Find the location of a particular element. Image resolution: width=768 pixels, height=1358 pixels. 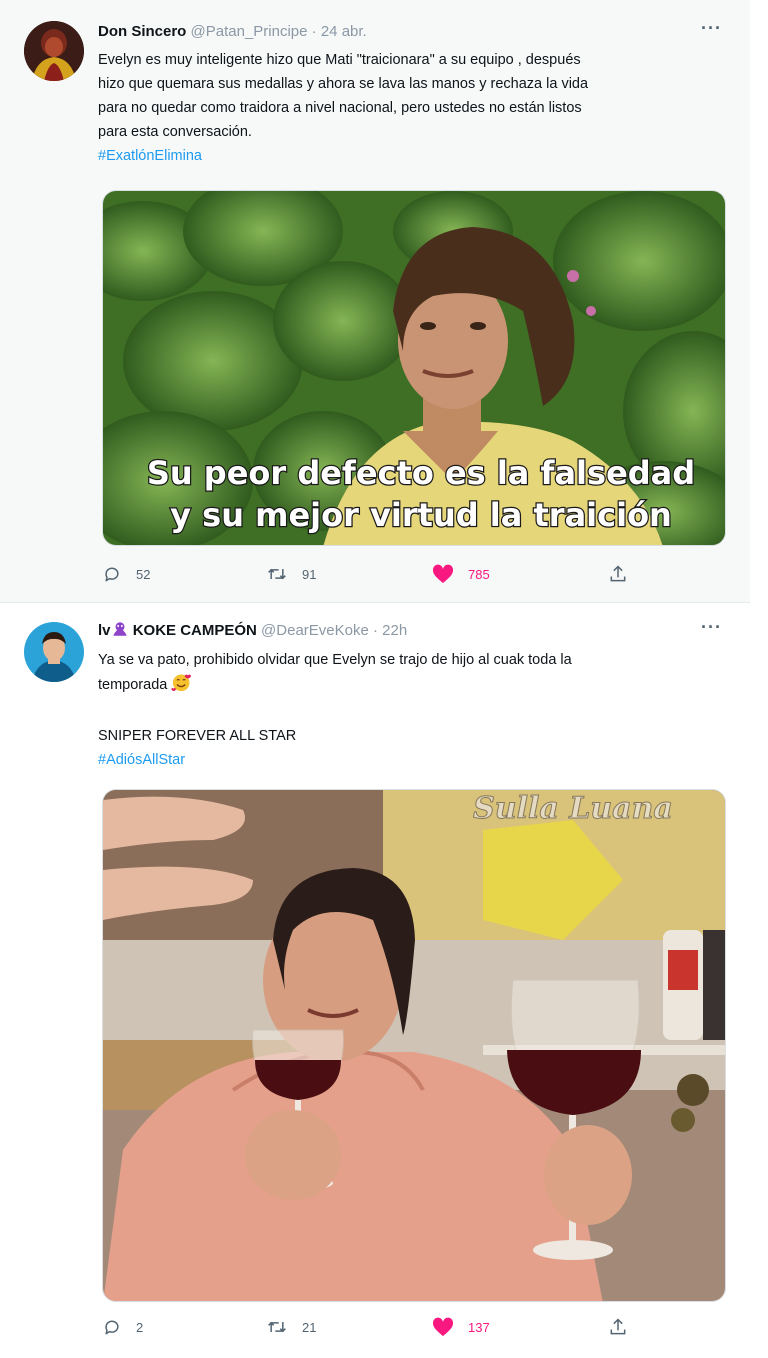

tweet-text-line-with-emoji: temporada is located at coordinates (411, 686).